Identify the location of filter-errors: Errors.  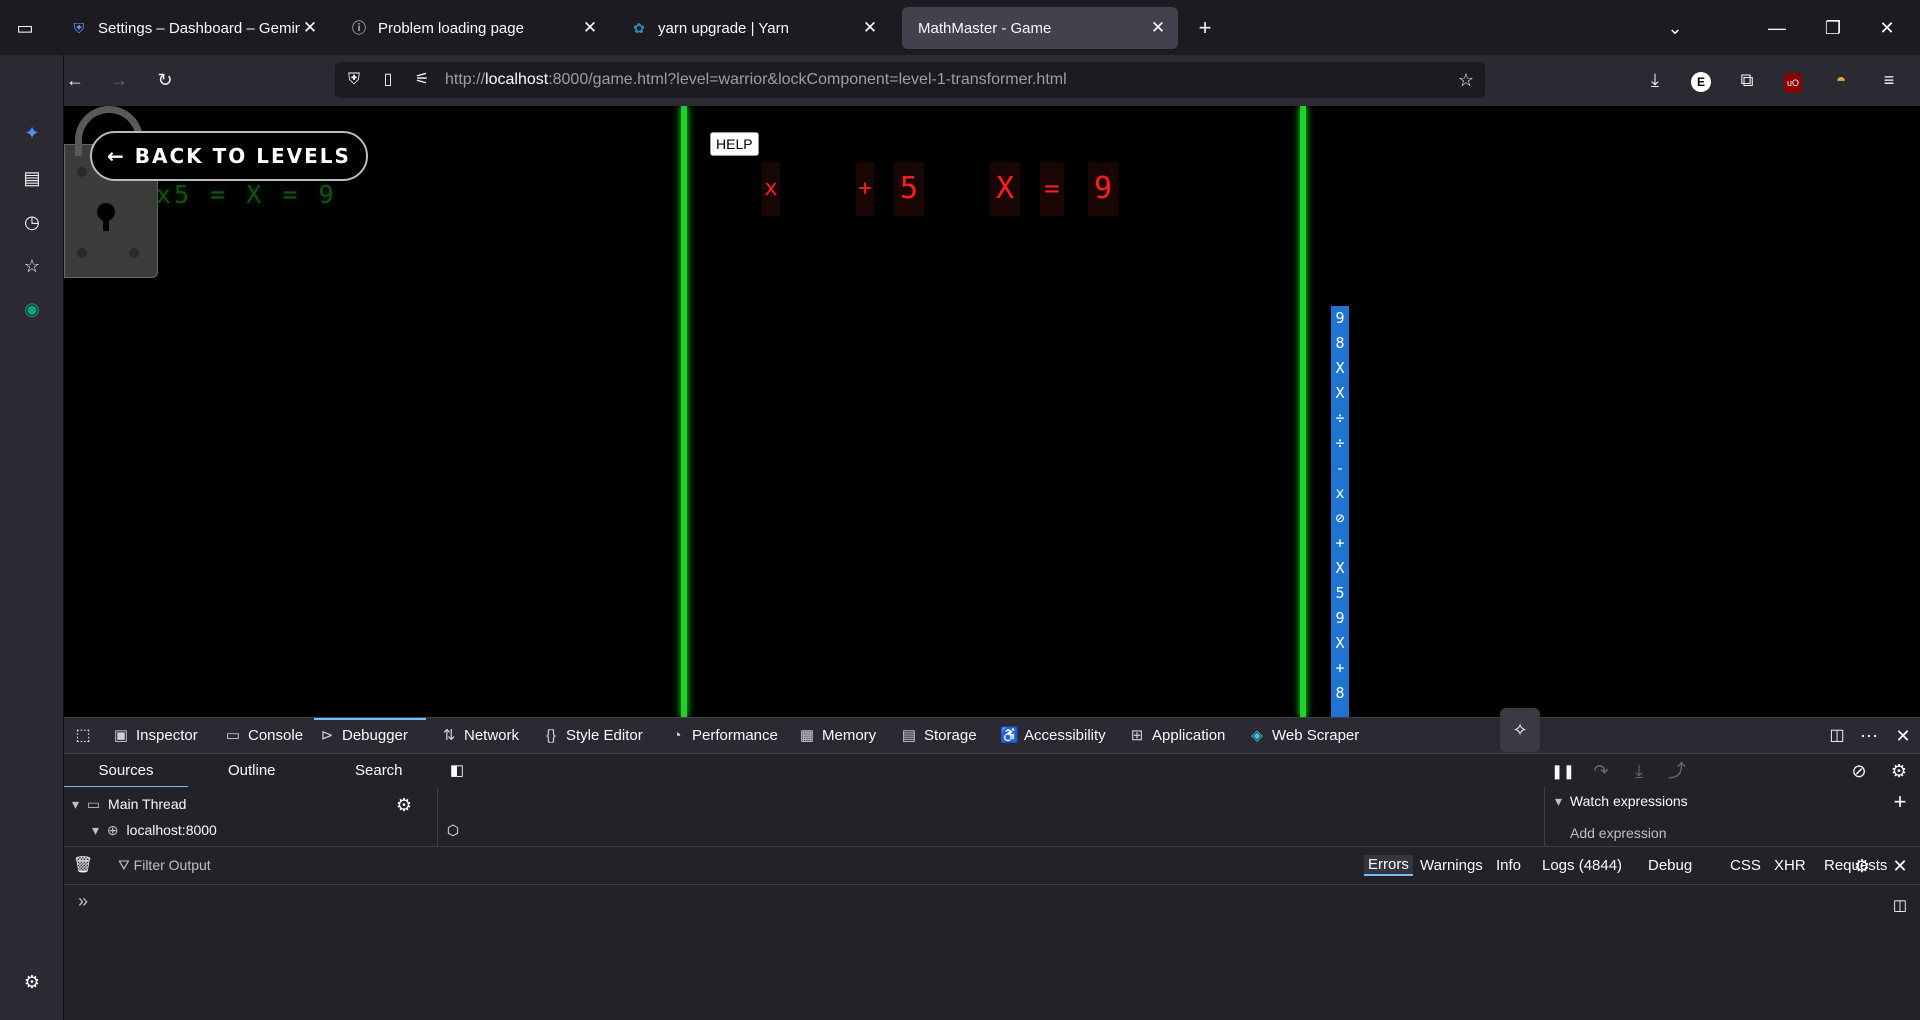
(1388, 865).